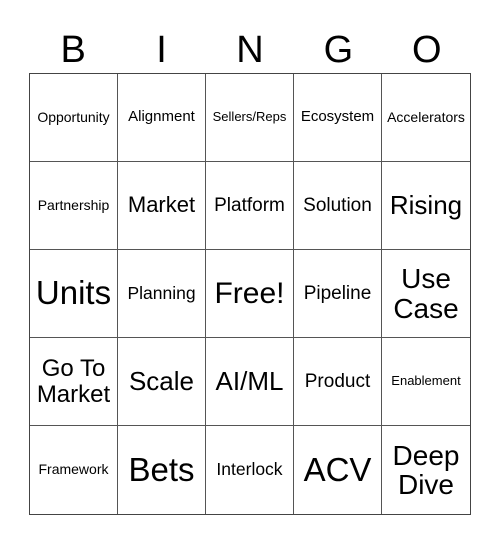  What do you see at coordinates (426, 206) in the screenshot?
I see `bingo-cell: Rising` at bounding box center [426, 206].